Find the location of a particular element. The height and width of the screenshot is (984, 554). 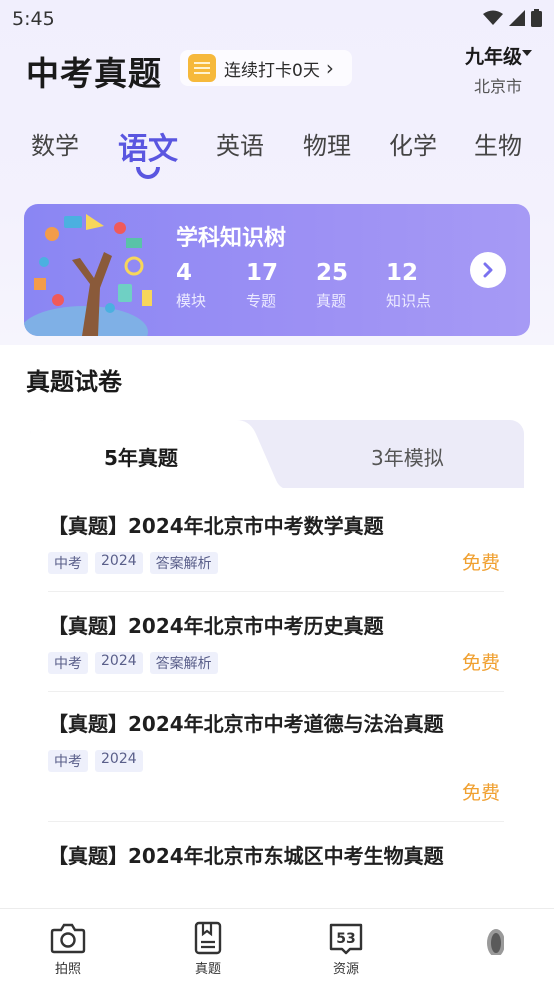

tab-chemistry: 化学 is located at coordinates (413, 143).